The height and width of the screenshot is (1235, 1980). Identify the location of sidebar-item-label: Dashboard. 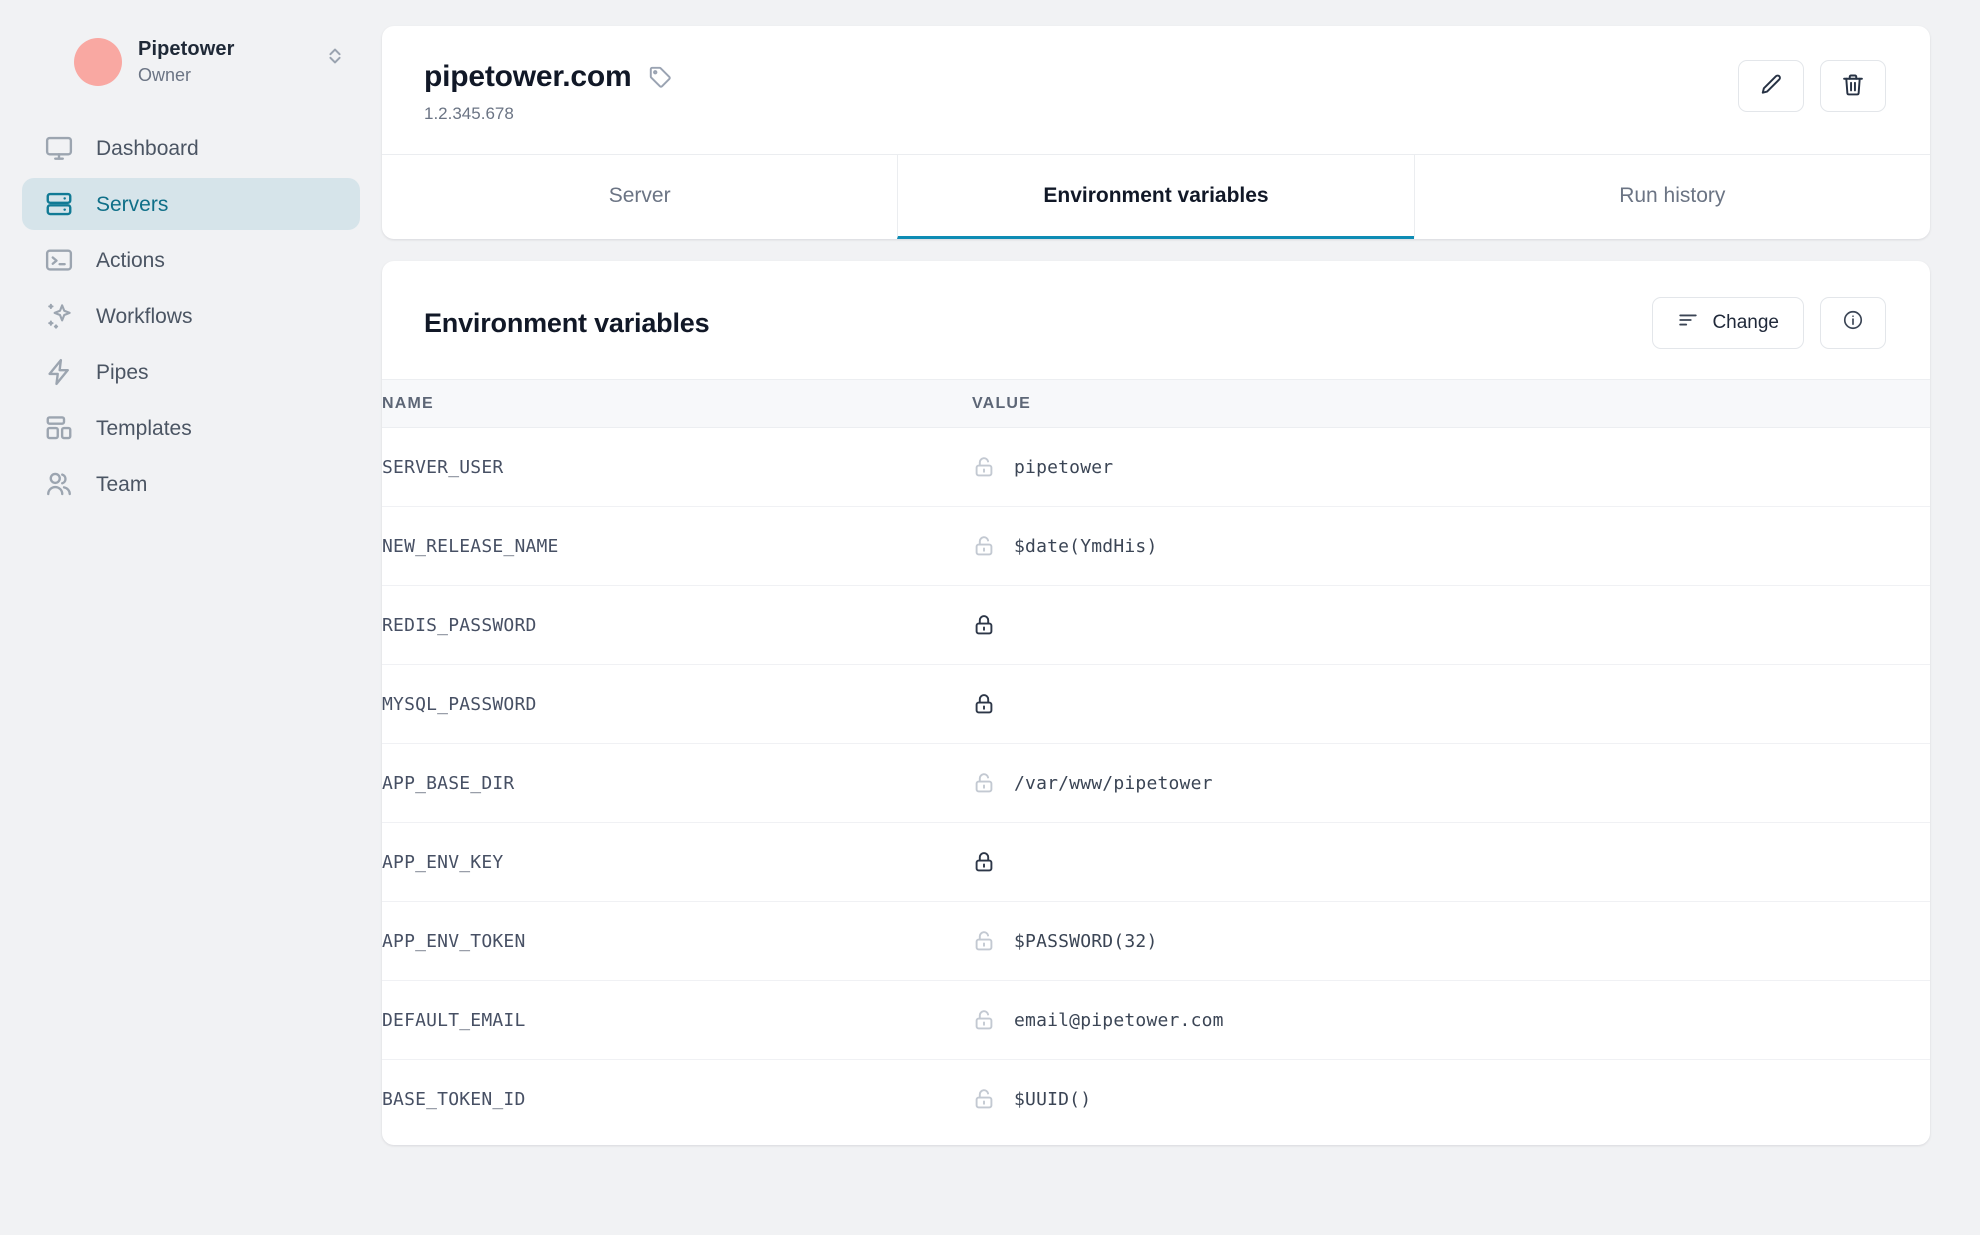
(147, 148).